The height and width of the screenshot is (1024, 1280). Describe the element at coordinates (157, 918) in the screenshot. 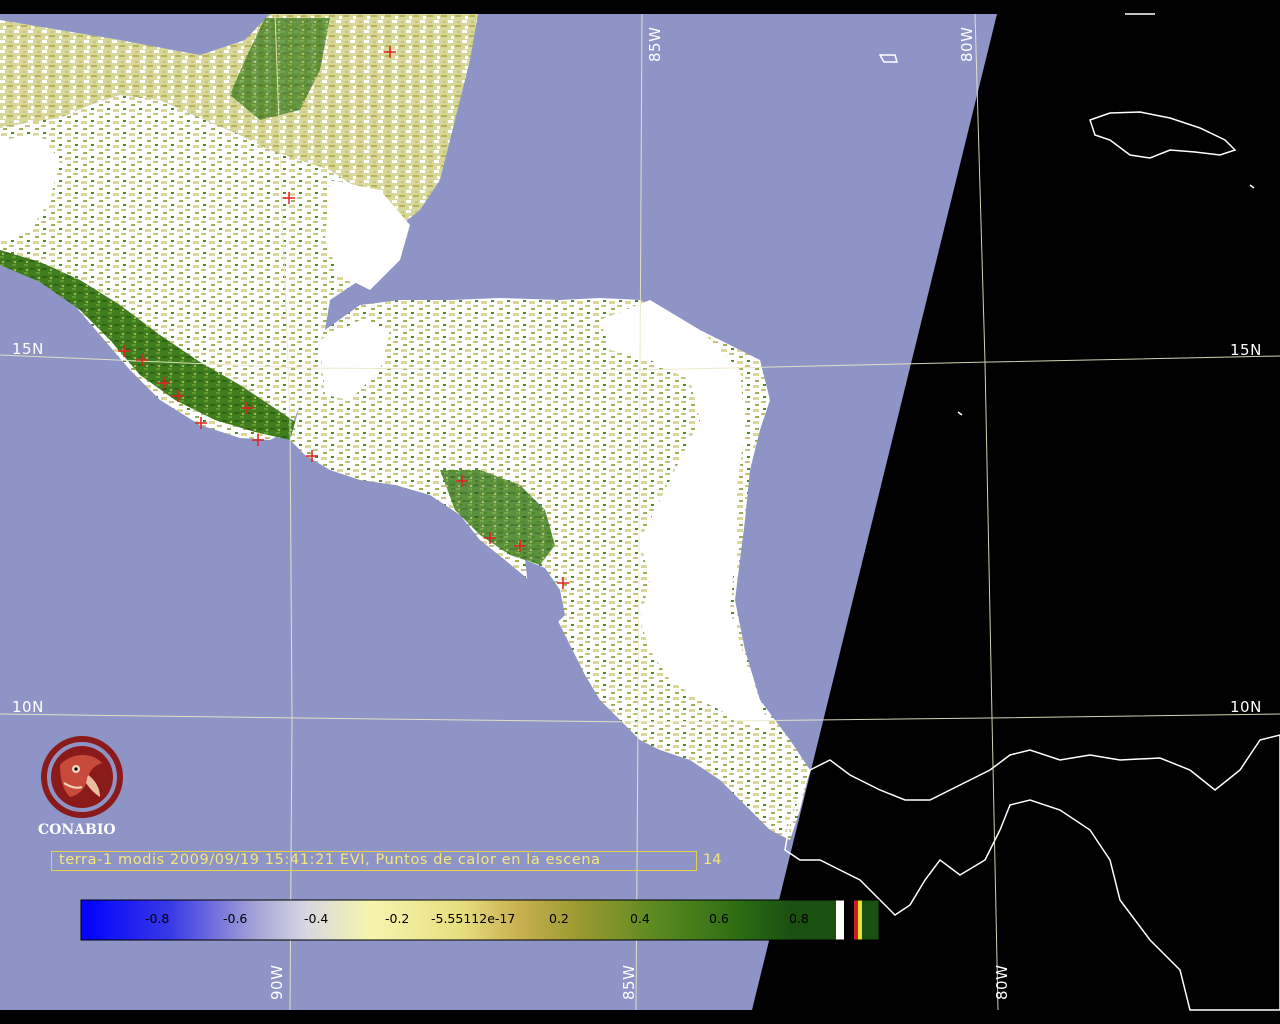

I see `colorbar-tick: -0.8` at that location.